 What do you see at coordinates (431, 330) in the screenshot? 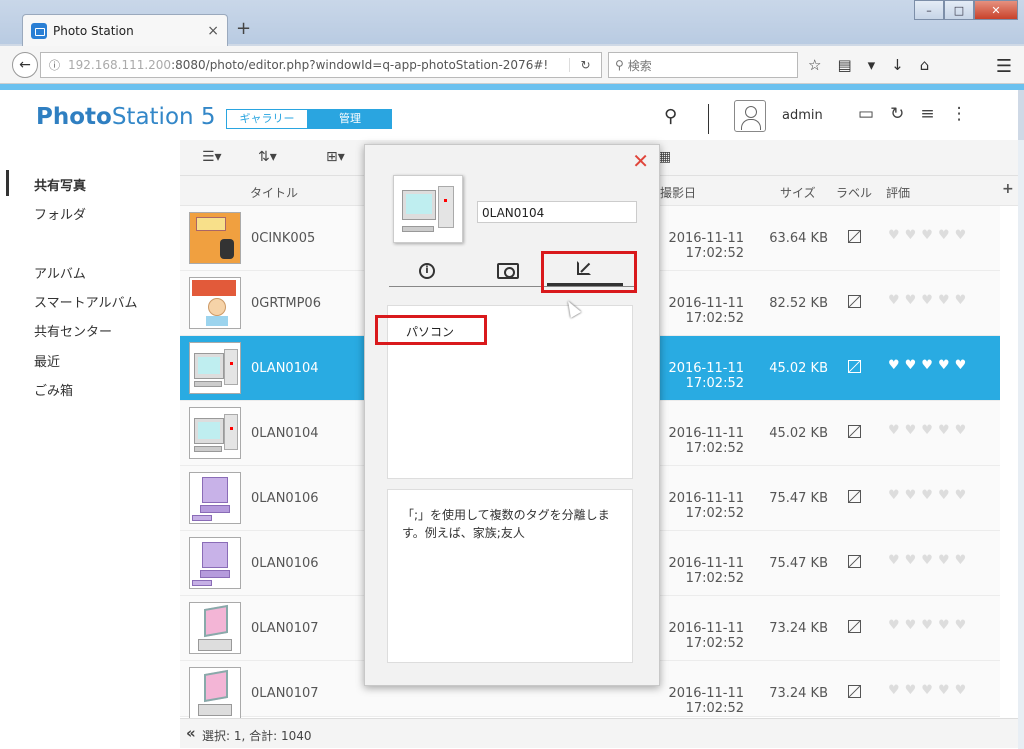
I see `highlight-box-tag` at bounding box center [431, 330].